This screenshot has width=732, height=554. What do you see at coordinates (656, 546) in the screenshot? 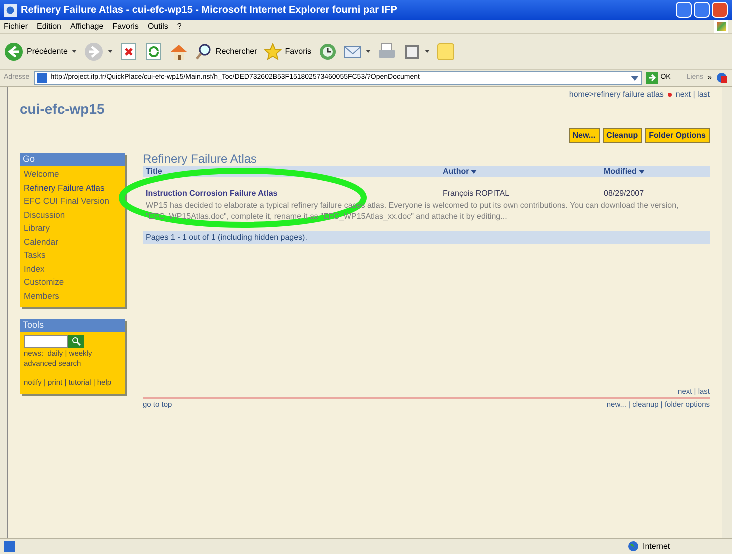
I see `zone-label: Internet` at bounding box center [656, 546].